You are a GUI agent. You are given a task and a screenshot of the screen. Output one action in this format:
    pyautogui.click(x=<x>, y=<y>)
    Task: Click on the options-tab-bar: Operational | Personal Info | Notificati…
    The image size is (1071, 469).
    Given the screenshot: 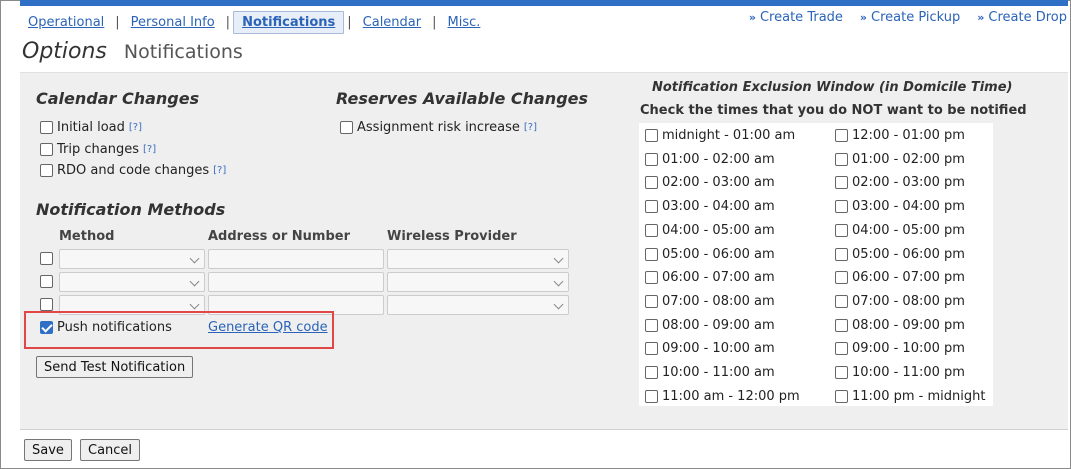 What is the action you would take?
    pyautogui.click(x=254, y=22)
    